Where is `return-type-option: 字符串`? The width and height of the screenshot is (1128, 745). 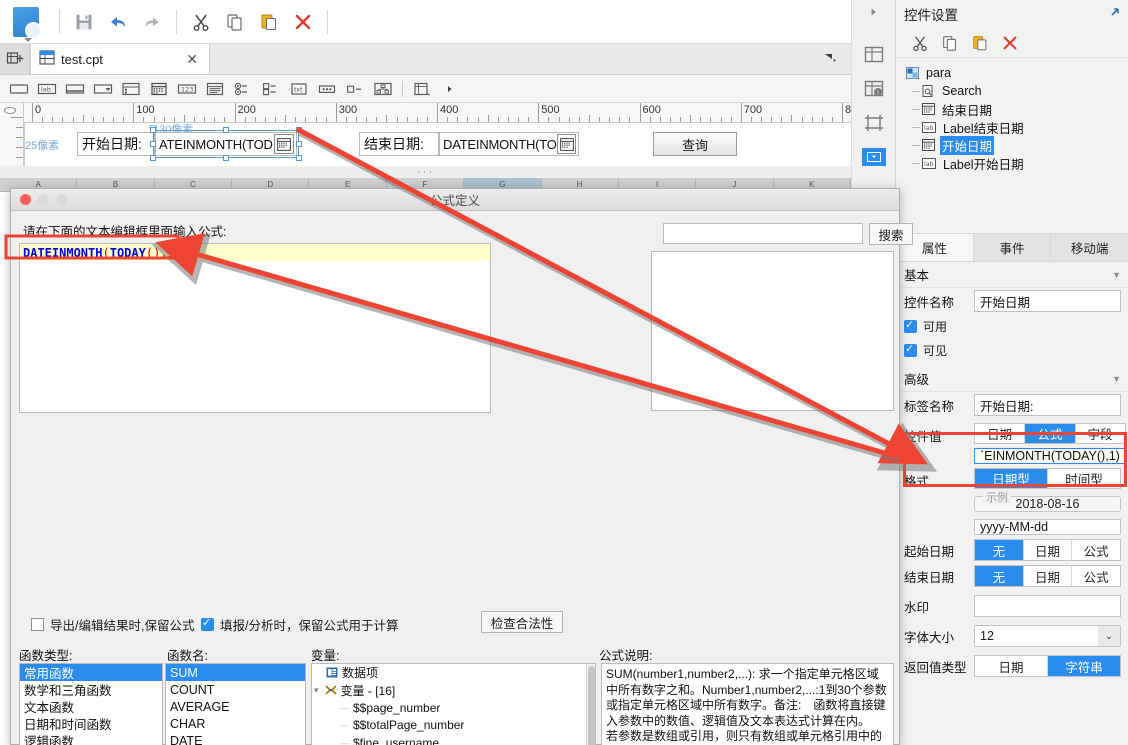 return-type-option: 字符串 is located at coordinates (1084, 666).